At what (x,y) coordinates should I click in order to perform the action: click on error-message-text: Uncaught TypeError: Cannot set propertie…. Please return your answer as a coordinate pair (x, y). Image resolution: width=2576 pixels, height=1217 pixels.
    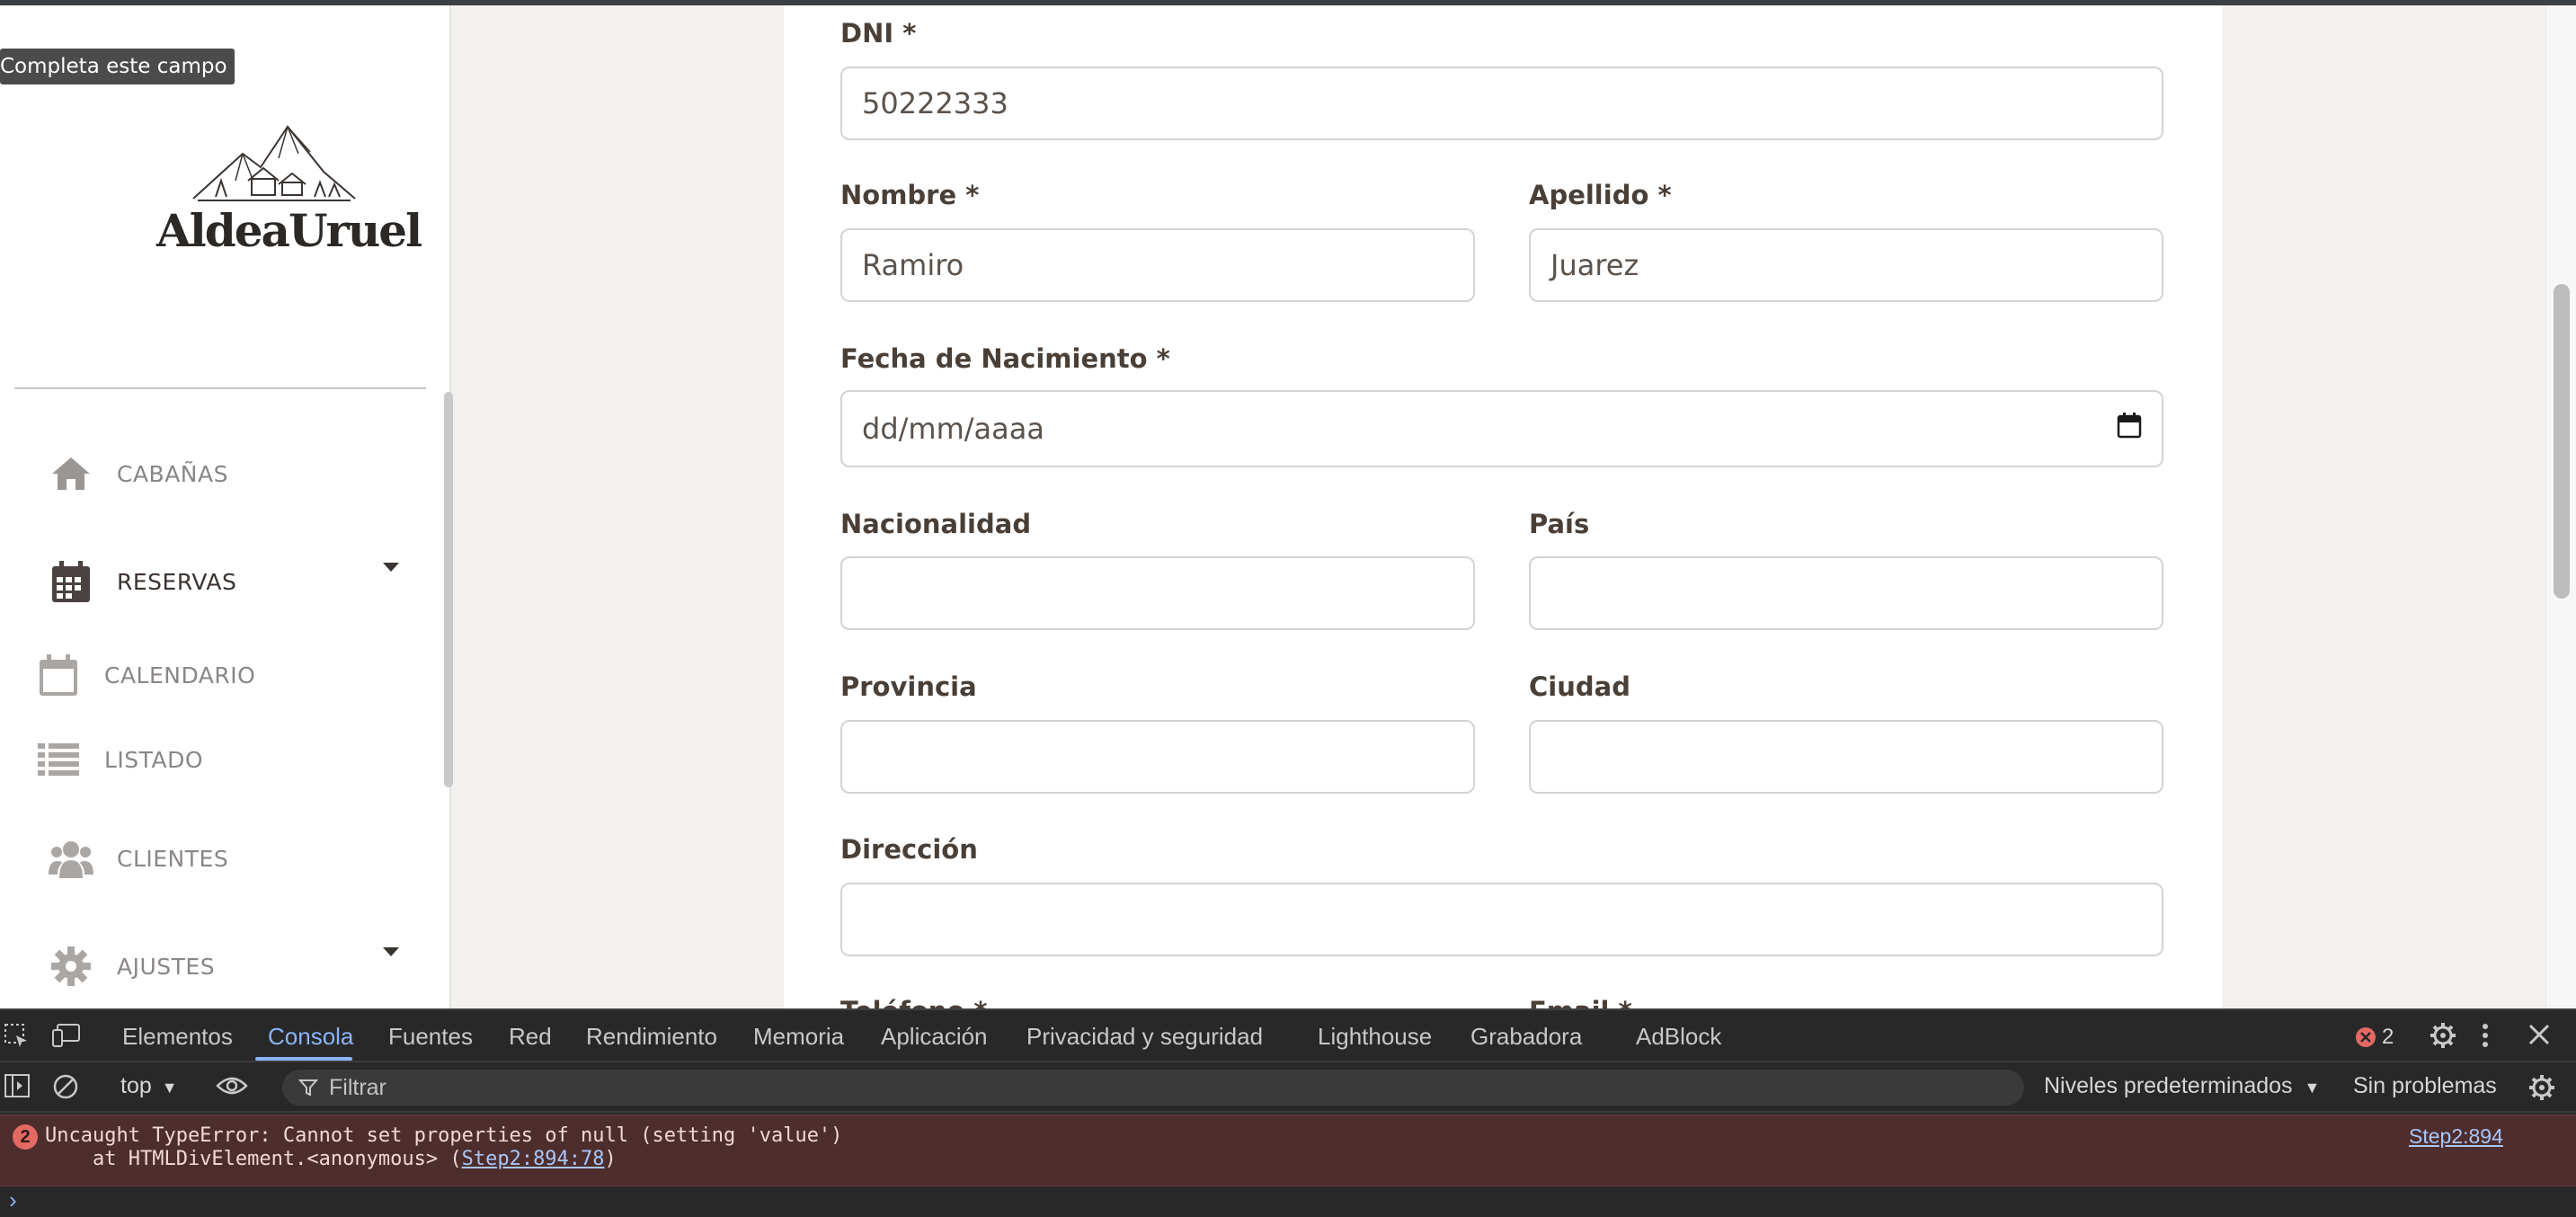
    Looking at the image, I should click on (444, 1135).